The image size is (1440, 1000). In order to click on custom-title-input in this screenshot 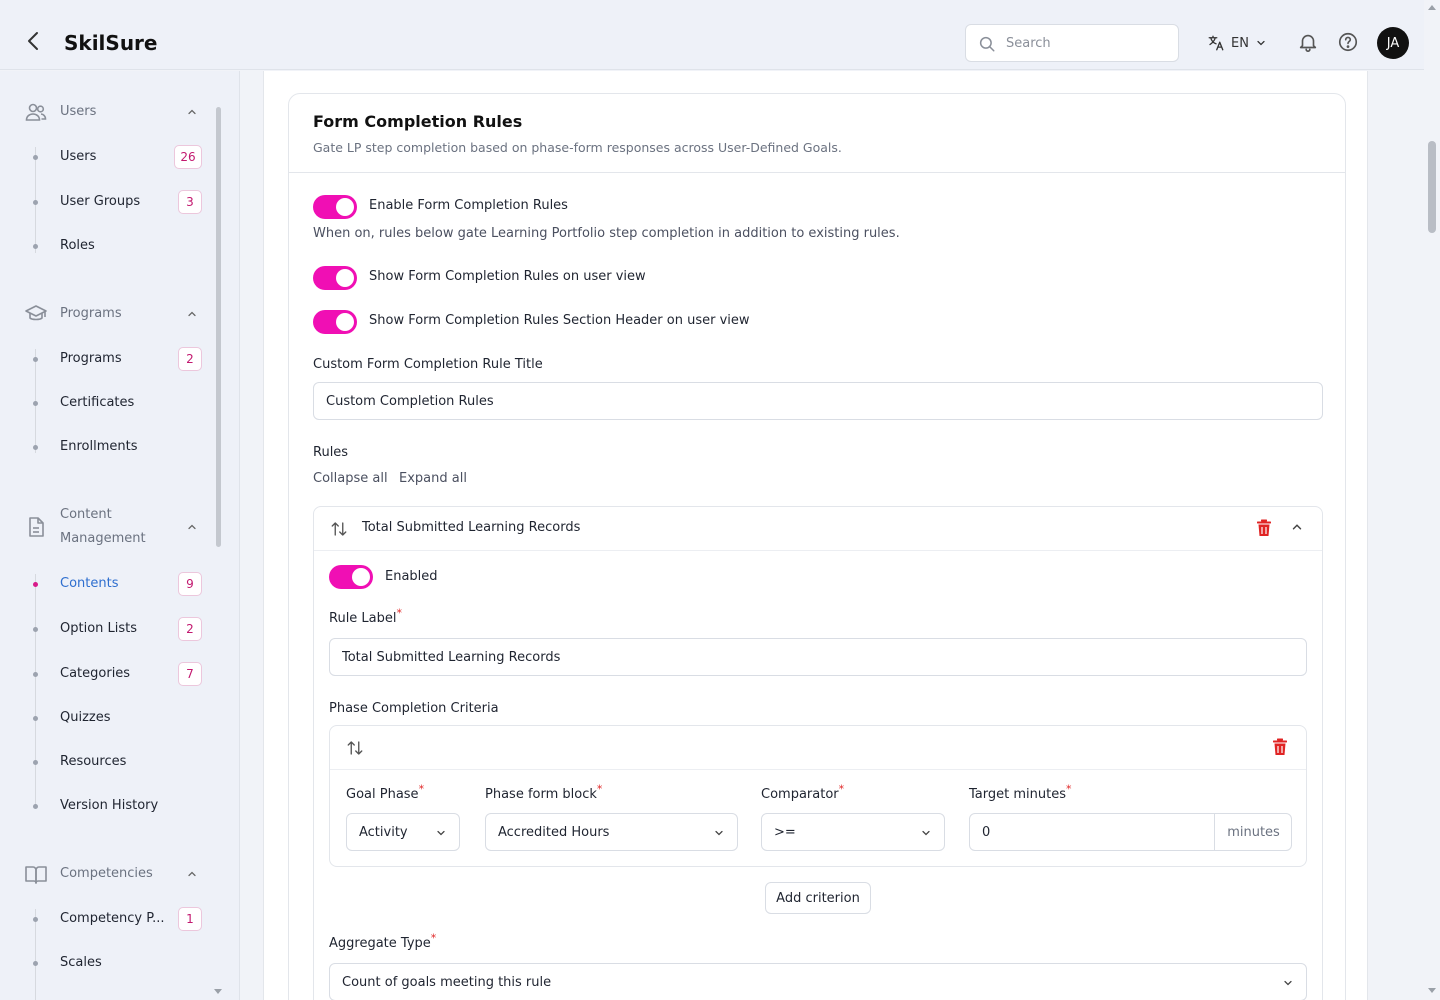, I will do `click(818, 401)`.